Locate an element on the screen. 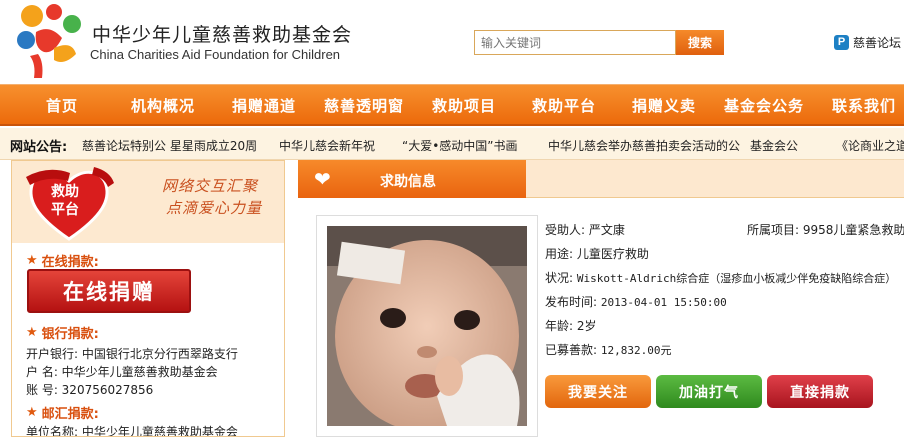 The image size is (904, 437). notice-item: 中华儿慈会举办慈善拍卖会活动的公 is located at coordinates (644, 145).